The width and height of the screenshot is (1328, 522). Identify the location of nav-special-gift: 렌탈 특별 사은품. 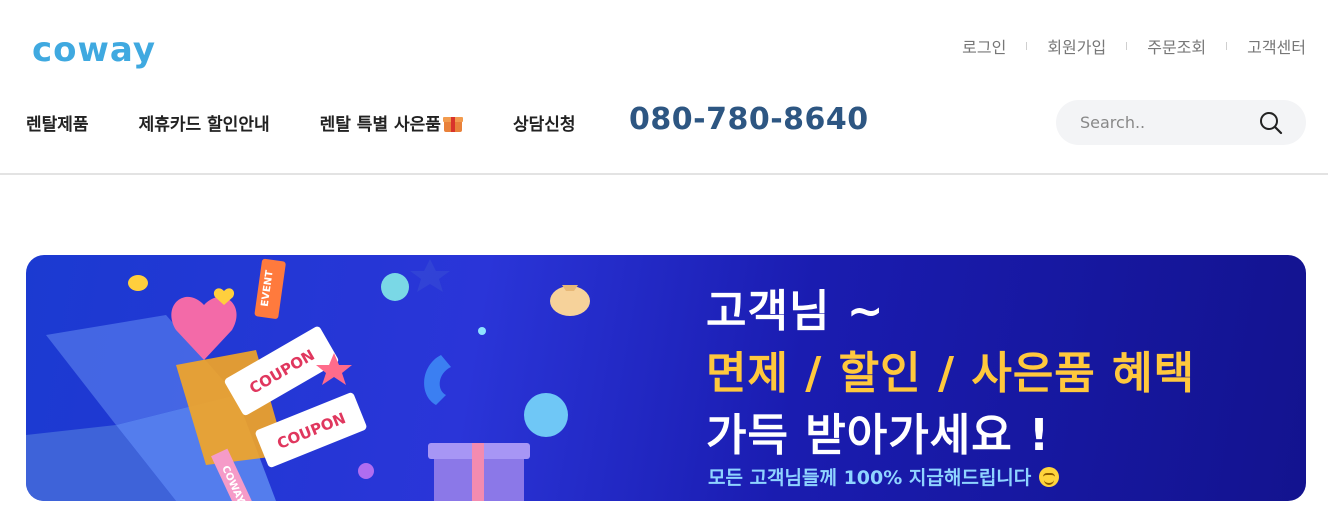
(391, 122).